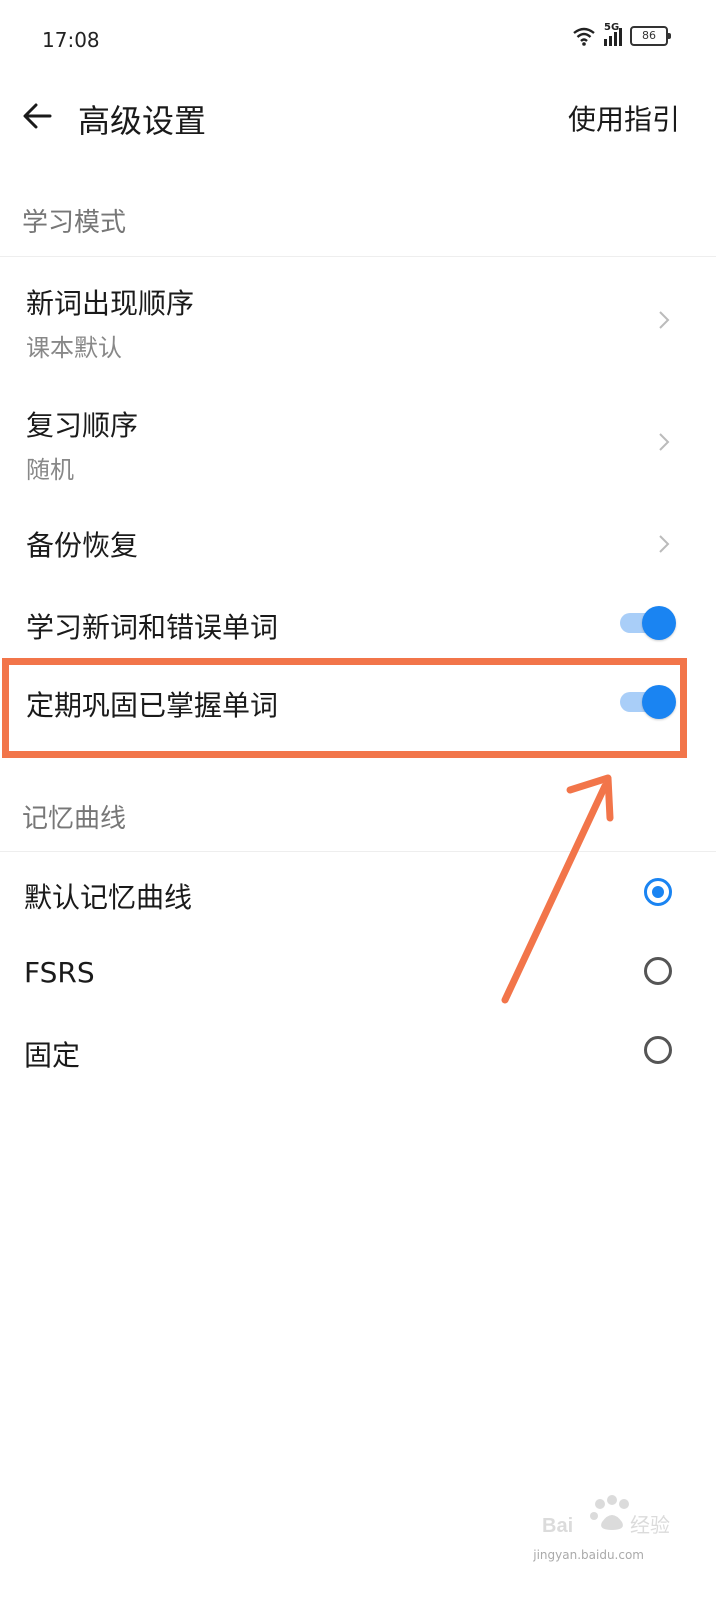 This screenshot has height=1600, width=716. Describe the element at coordinates (110, 303) in the screenshot. I see `new-word-order-title: 新词出现顺序` at that location.